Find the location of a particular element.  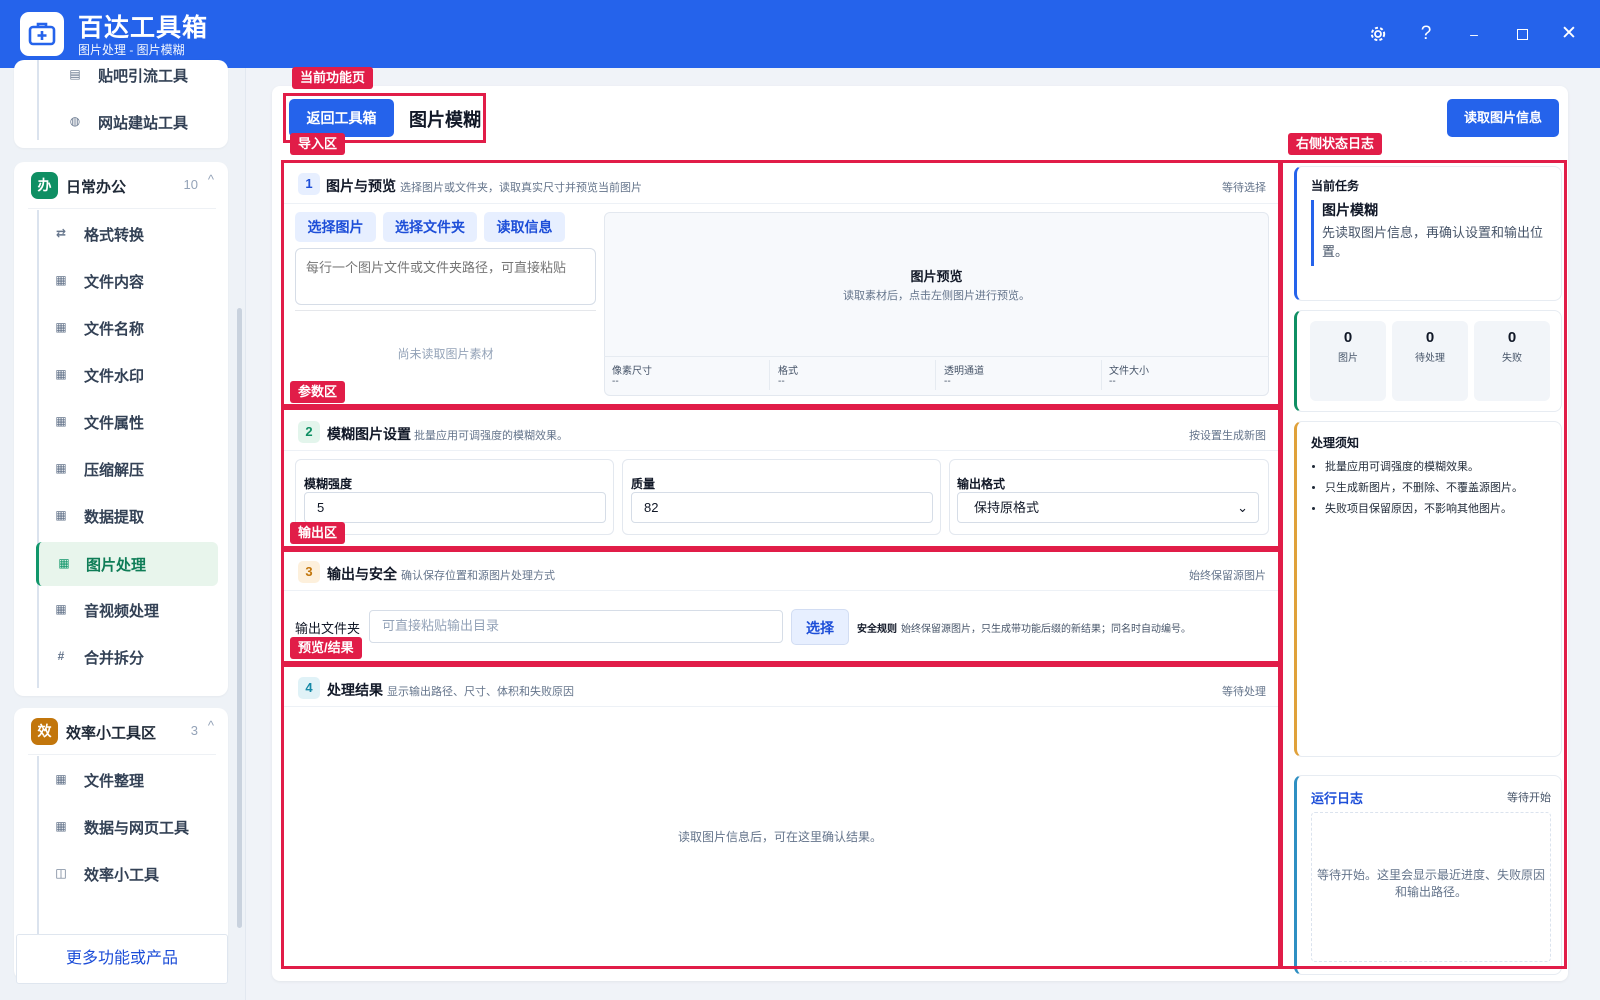

sidebar-item-label: 数据提取 is located at coordinates (114, 517).